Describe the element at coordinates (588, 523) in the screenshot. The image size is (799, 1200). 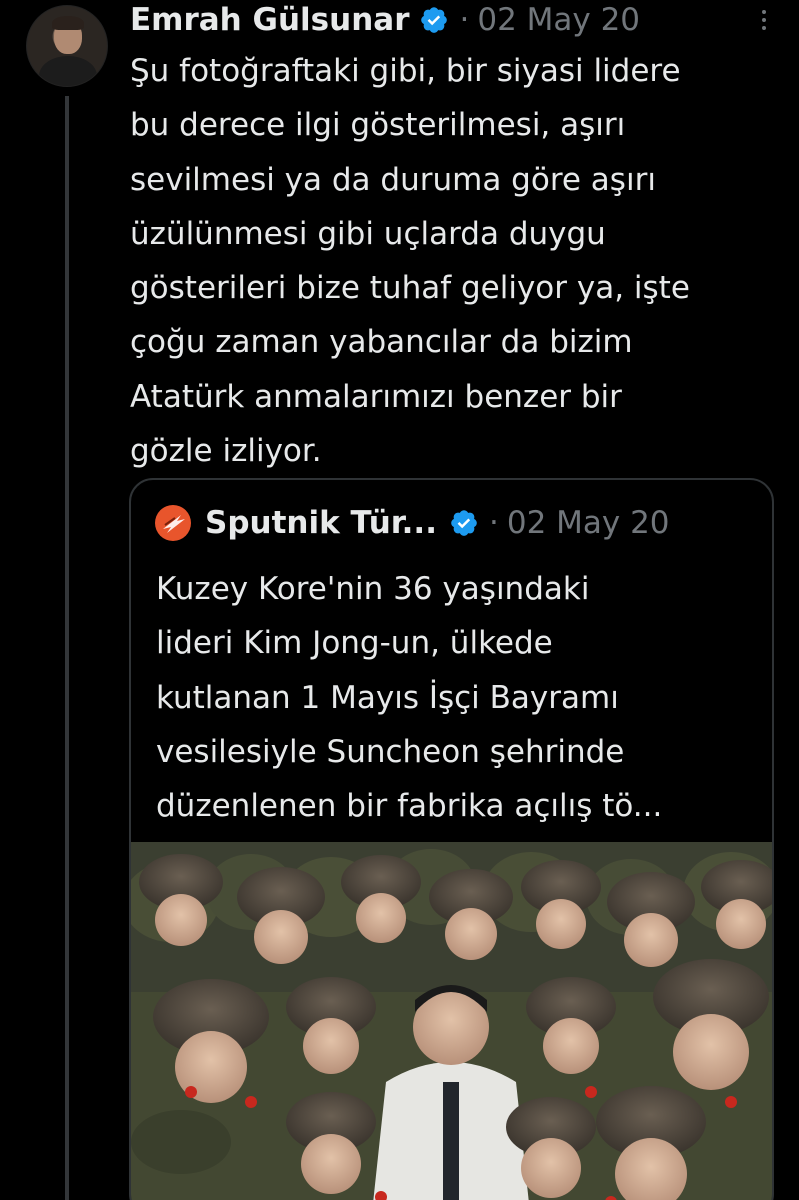
I see `quoted-tweet-date: 02 May 20` at that location.